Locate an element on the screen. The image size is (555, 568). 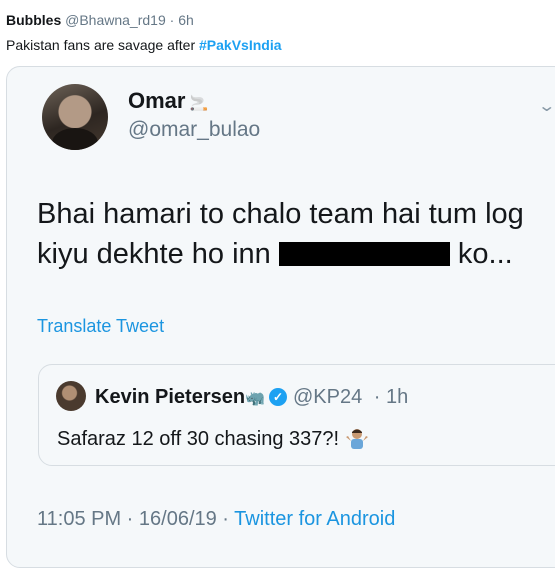
outer-tweet-header: Bubbles @Bhawna_rd19 · 6h is located at coordinates (100, 20).